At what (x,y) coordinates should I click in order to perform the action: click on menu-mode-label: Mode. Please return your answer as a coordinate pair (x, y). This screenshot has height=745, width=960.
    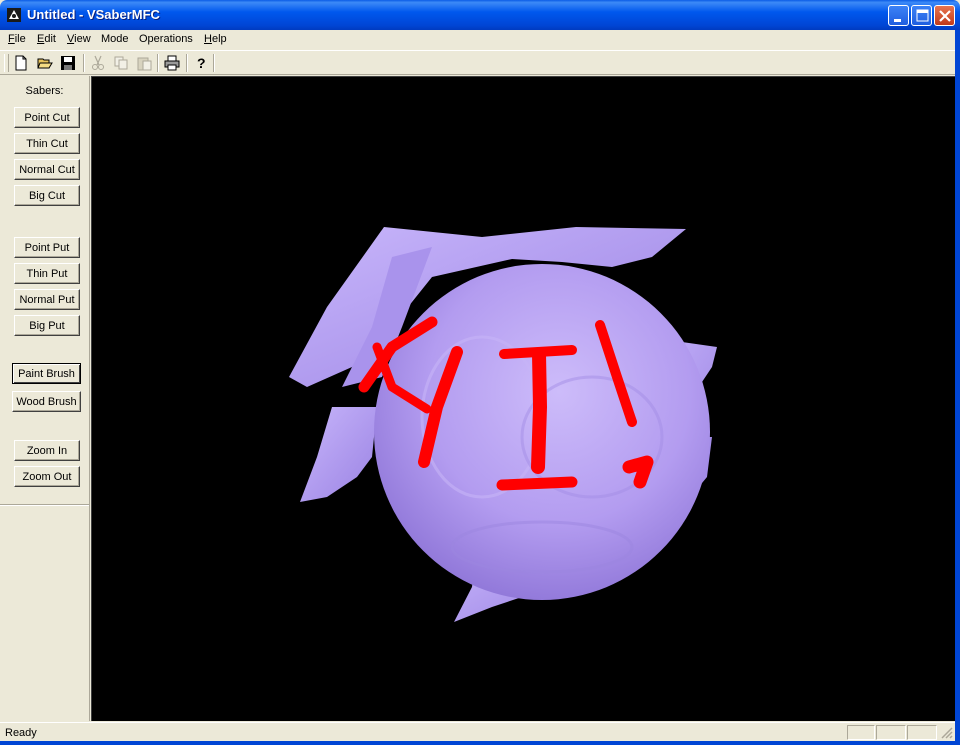
    Looking at the image, I should click on (115, 39).